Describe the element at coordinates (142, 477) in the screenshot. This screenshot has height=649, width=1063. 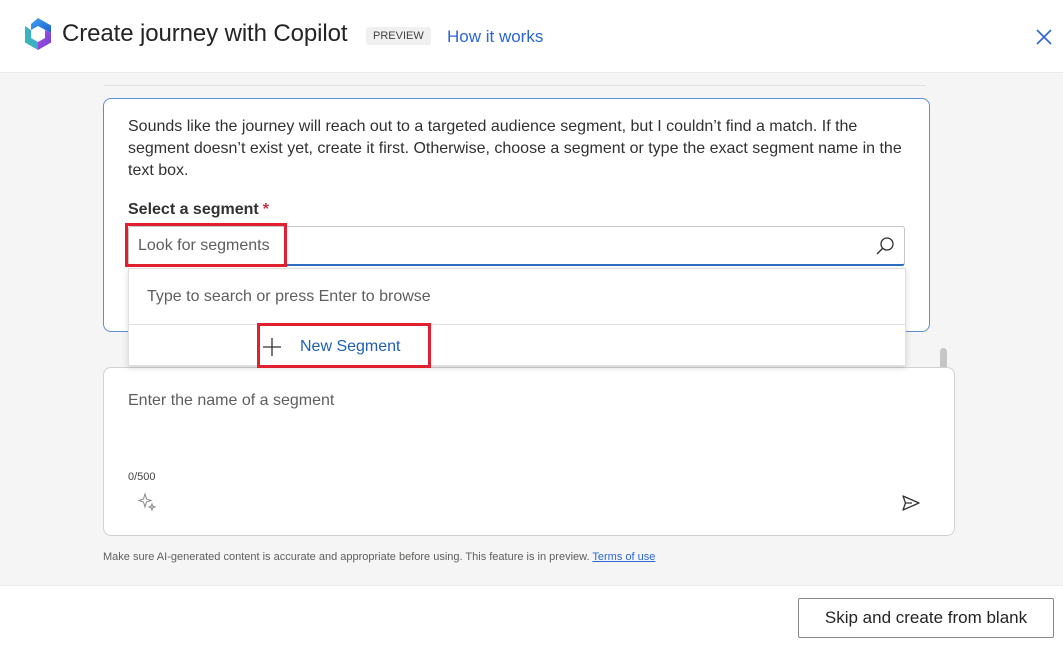
I see `character-counter: 0/500` at that location.